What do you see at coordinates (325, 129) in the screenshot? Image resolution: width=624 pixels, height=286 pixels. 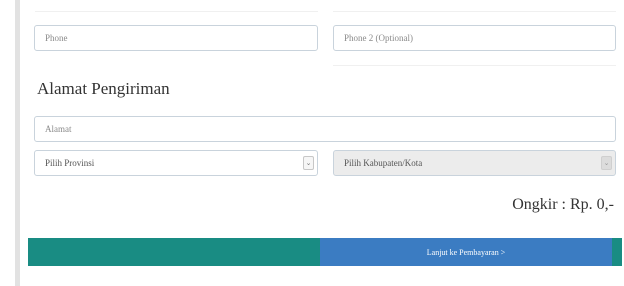 I see `address-field: Alamat` at bounding box center [325, 129].